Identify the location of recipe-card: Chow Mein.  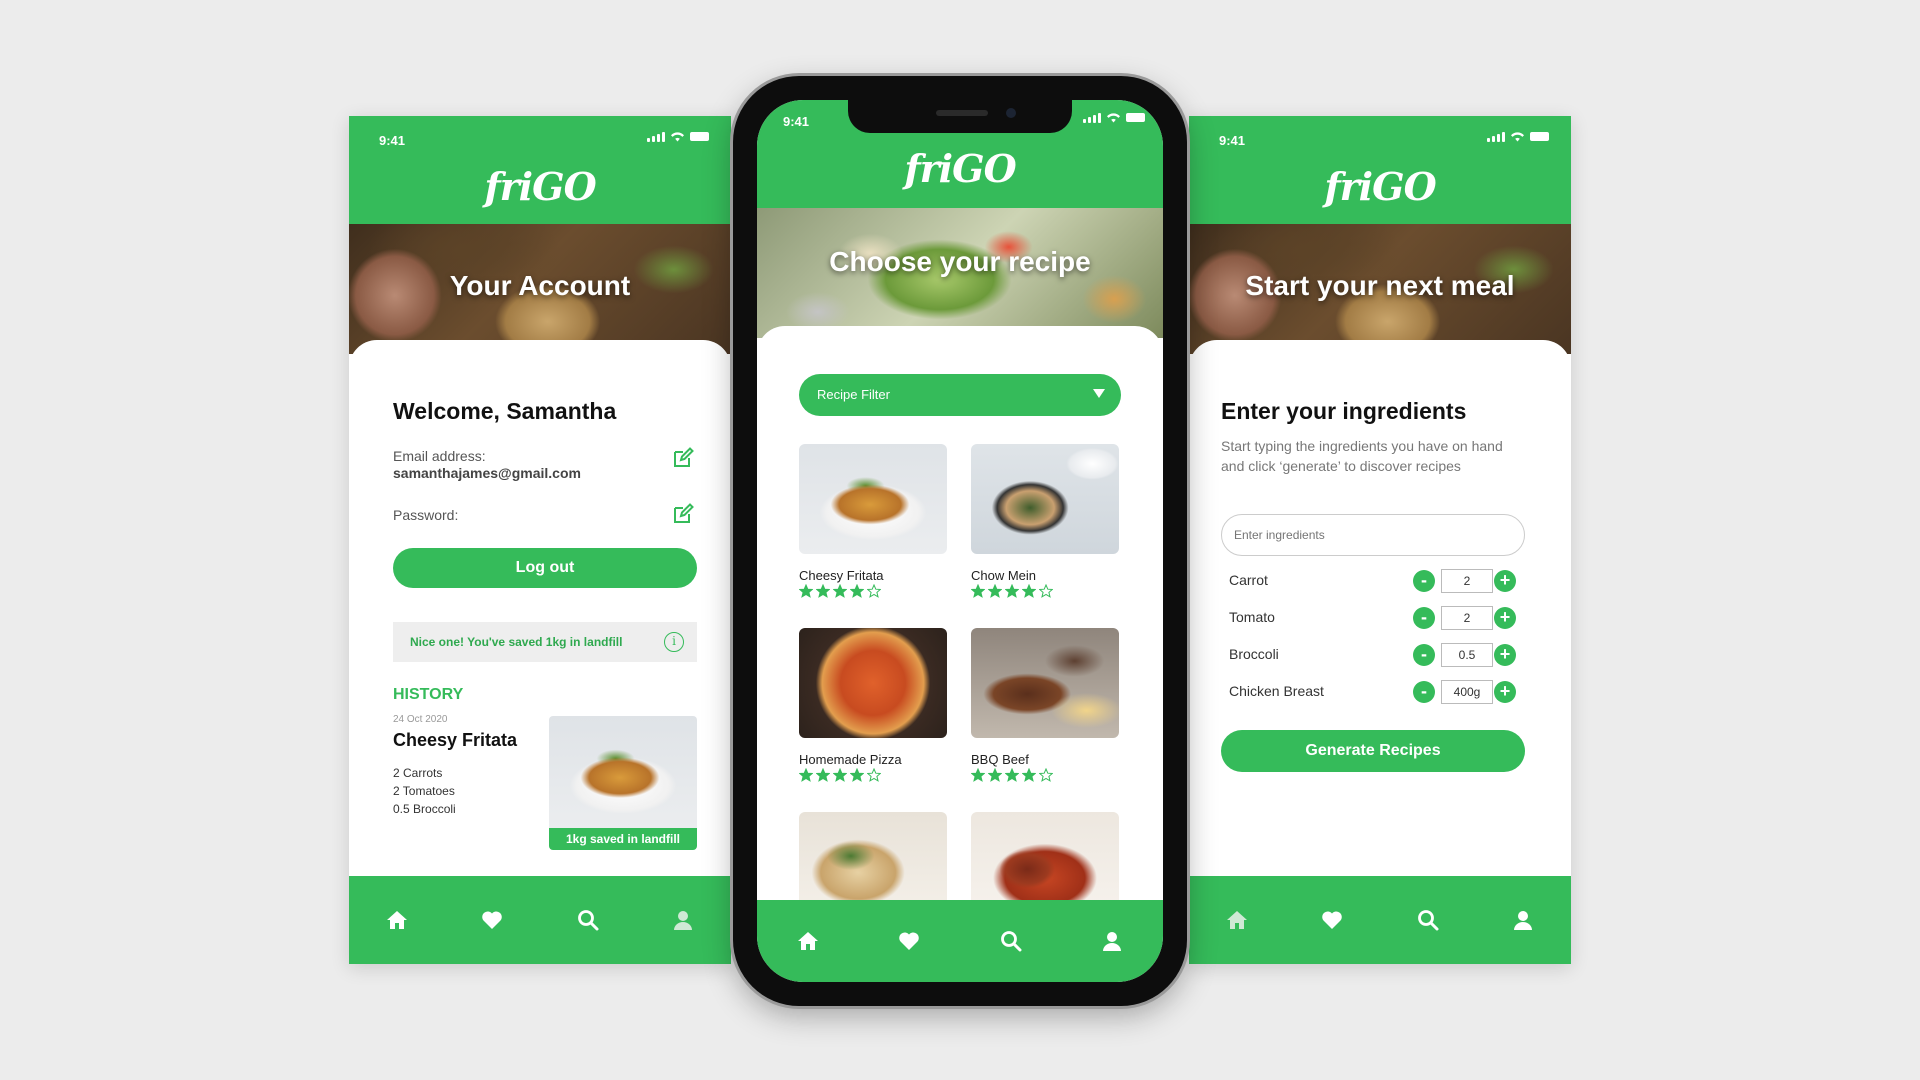
(1045, 521).